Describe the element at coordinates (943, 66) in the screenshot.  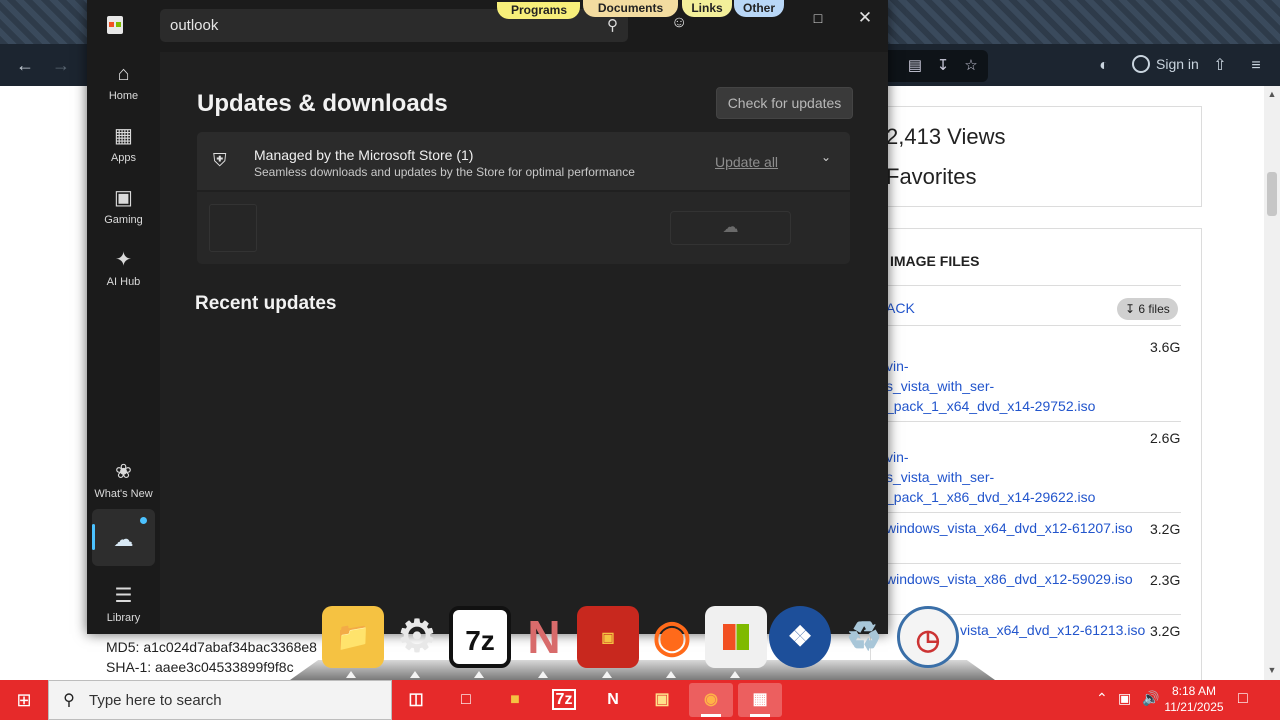
I see `download-page-icon: ↧` at that location.